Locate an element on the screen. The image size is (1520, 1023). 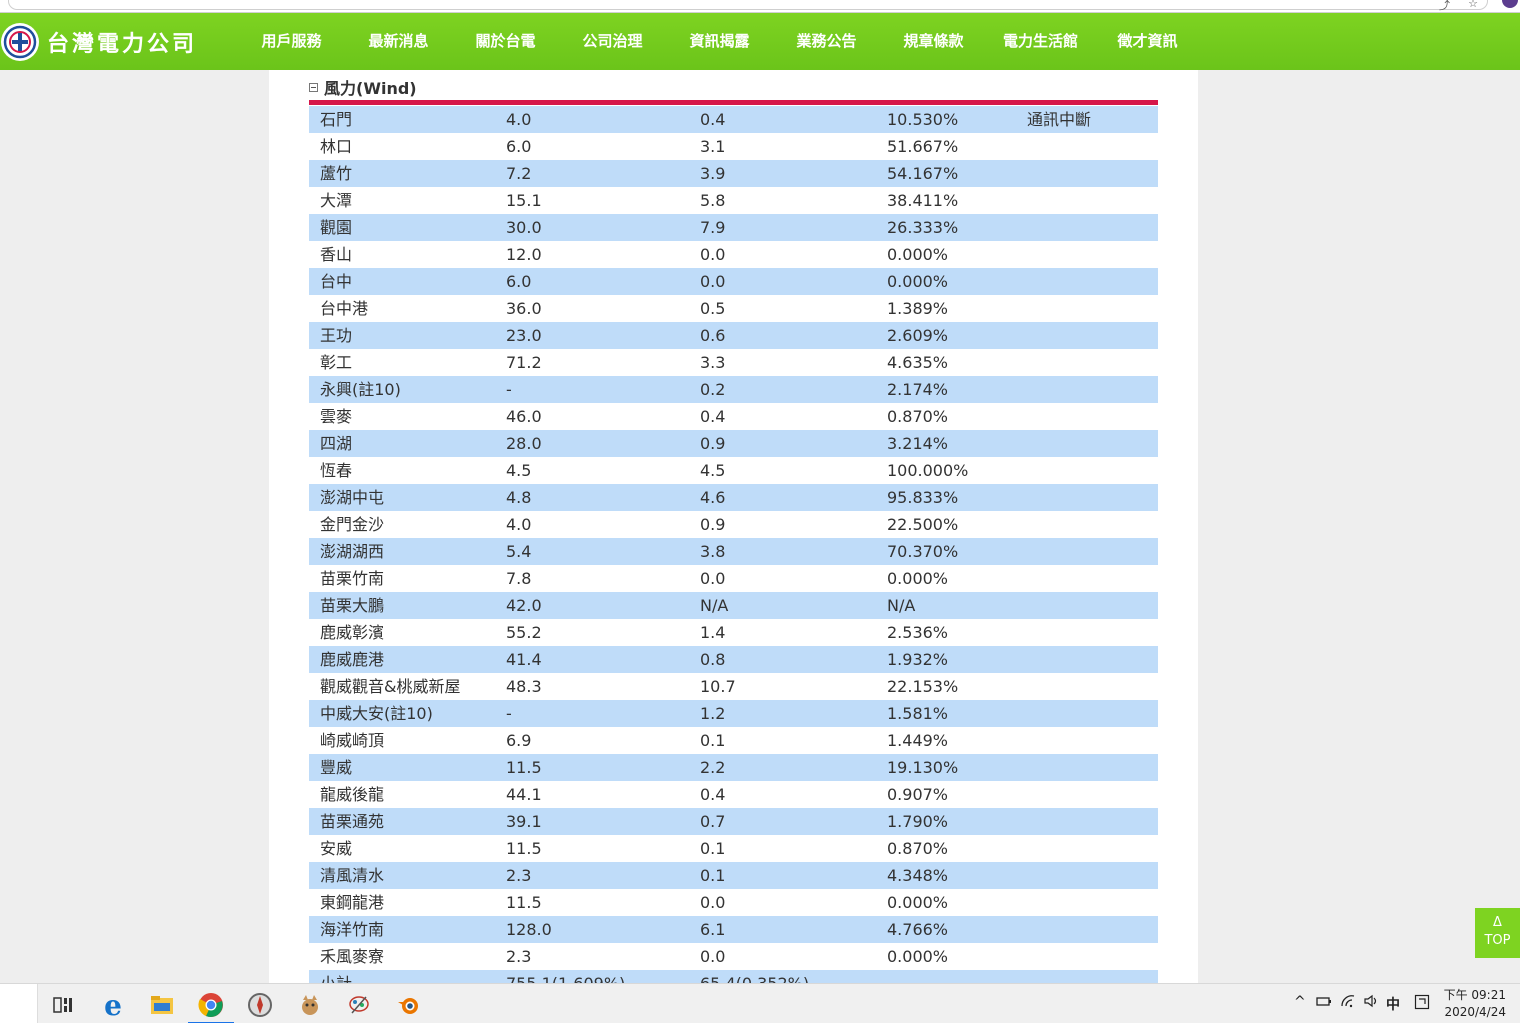
net-generation-cell: 0.9 is located at coordinates (713, 524).